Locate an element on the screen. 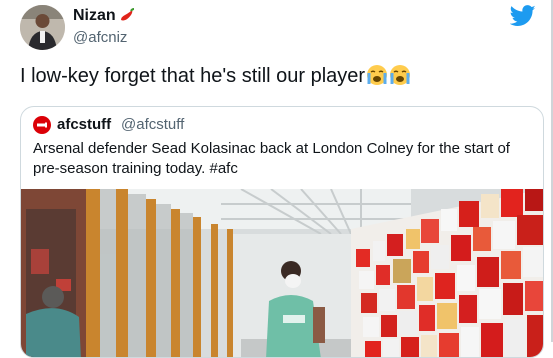 This screenshot has width=553, height=358. author-name: Nizan is located at coordinates (104, 16).